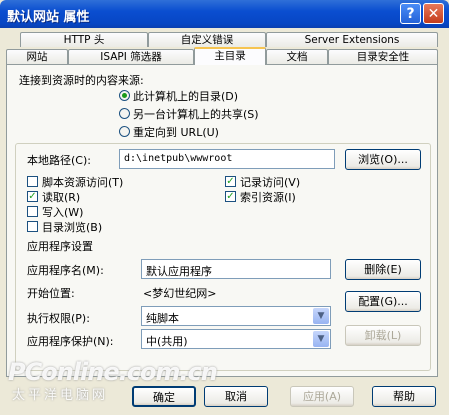  Describe the element at coordinates (32, 196) in the screenshot. I see `checkbox-read: ✓` at that location.